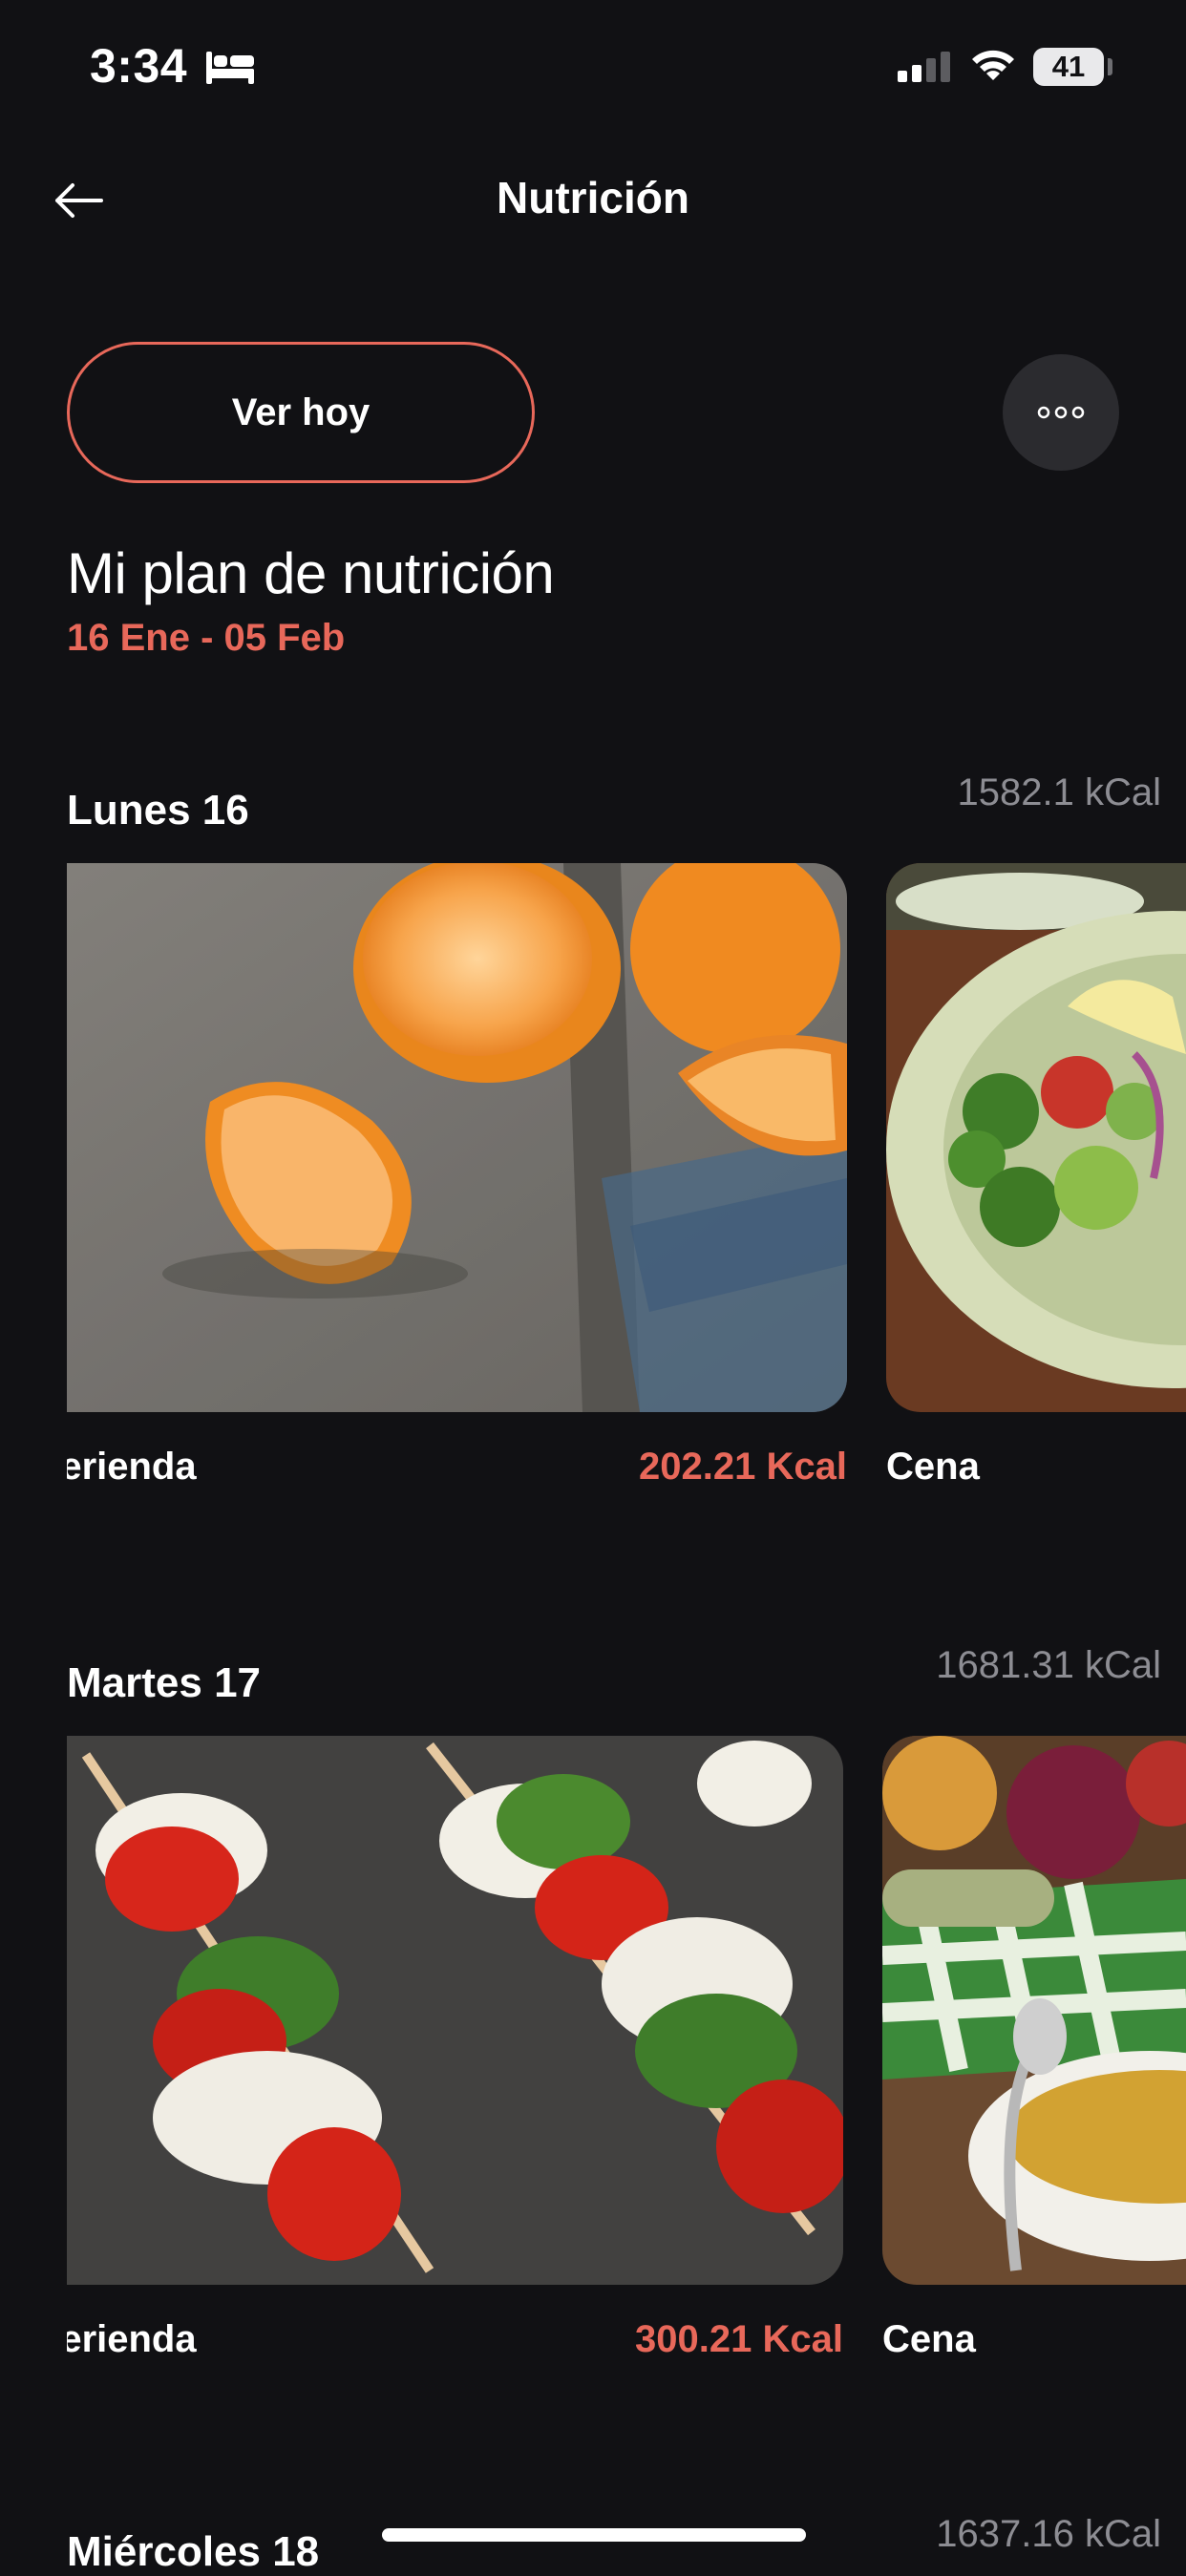 This screenshot has width=1186, height=2576. What do you see at coordinates (165, 1682) in the screenshot?
I see `day-title: Martes 17` at bounding box center [165, 1682].